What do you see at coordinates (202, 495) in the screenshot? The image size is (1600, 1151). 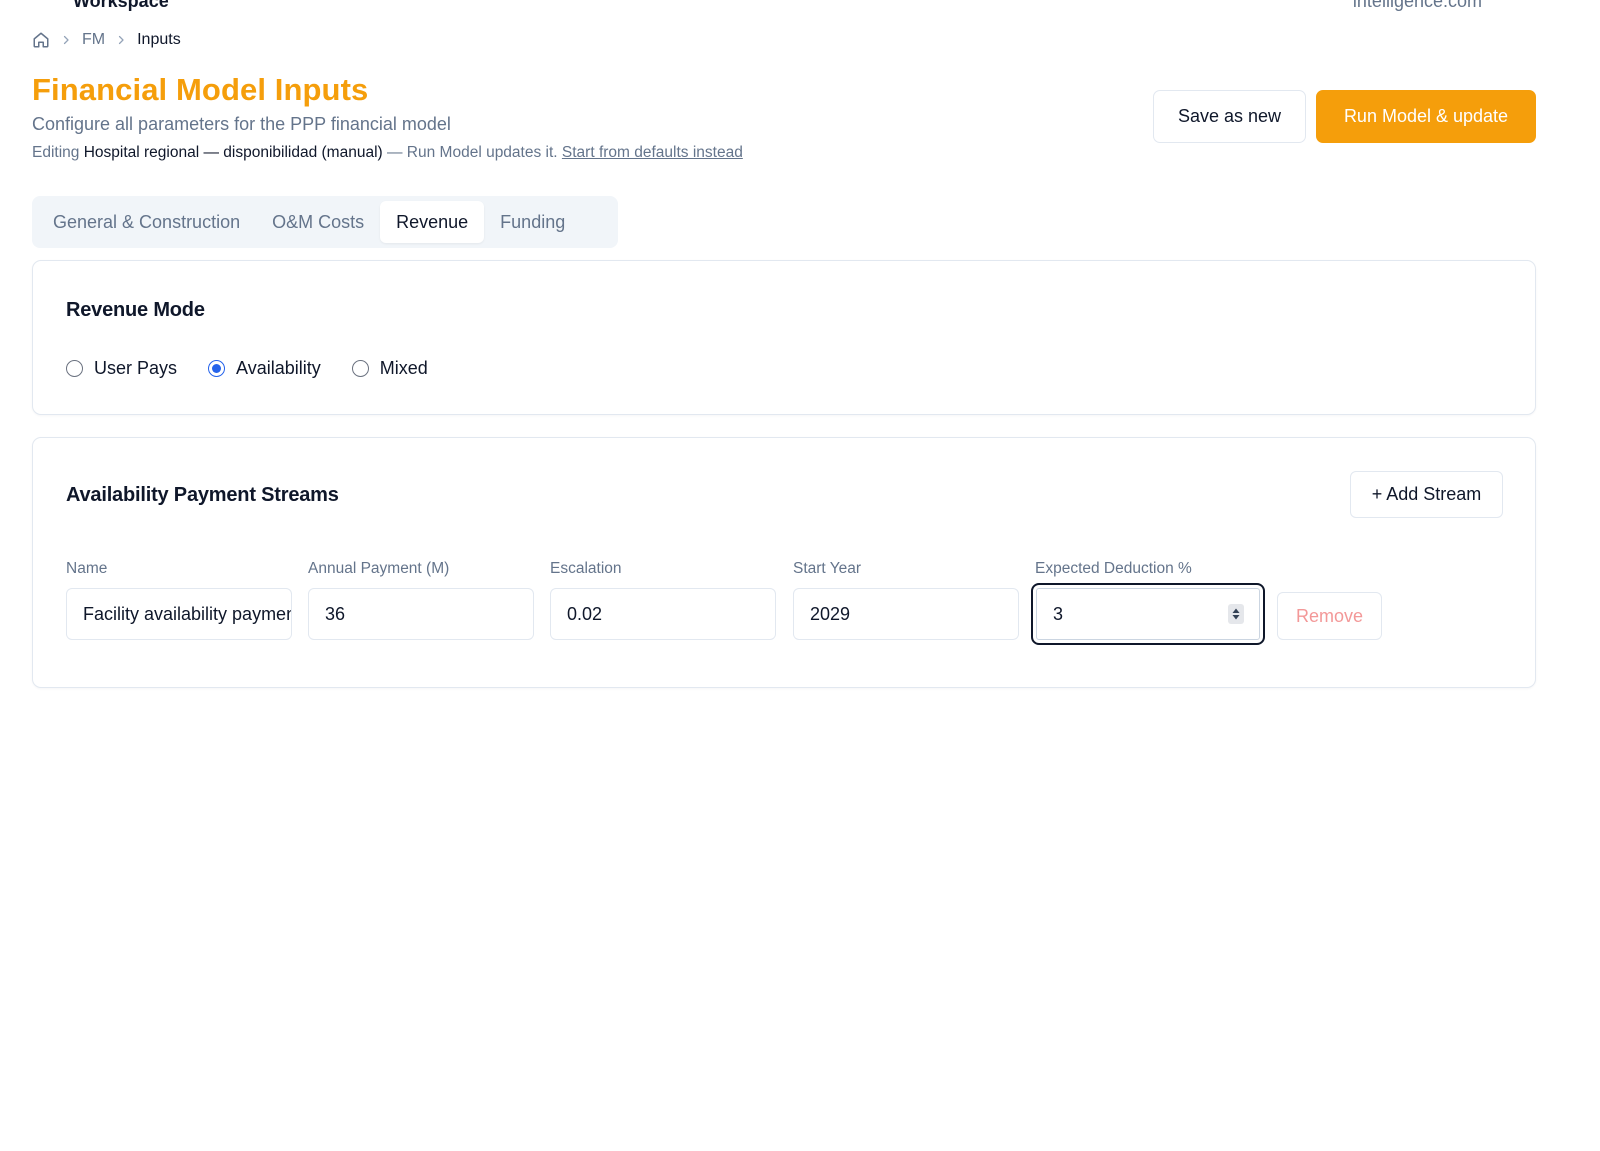 I see `availability-streams-title: Availability Payment Streams` at bounding box center [202, 495].